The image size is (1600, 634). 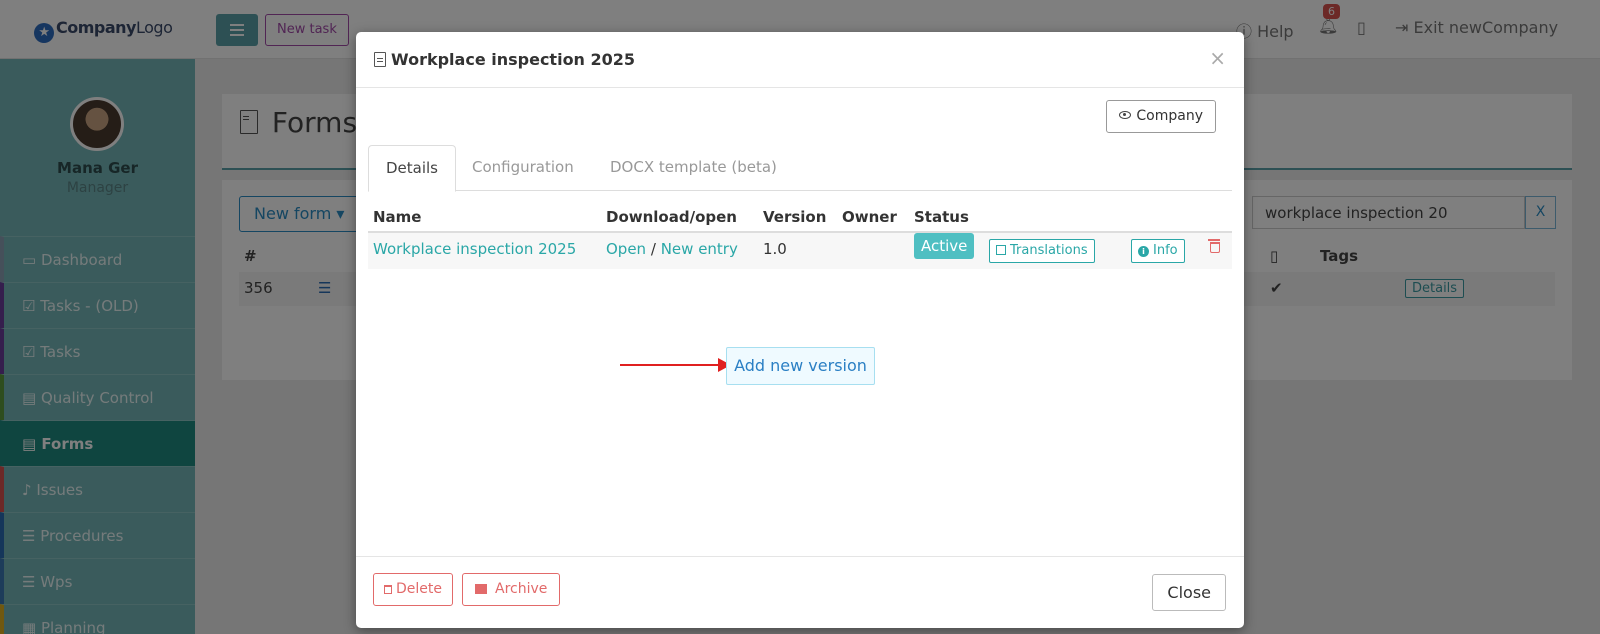 What do you see at coordinates (413, 589) in the screenshot?
I see `delete-button: Delete` at bounding box center [413, 589].